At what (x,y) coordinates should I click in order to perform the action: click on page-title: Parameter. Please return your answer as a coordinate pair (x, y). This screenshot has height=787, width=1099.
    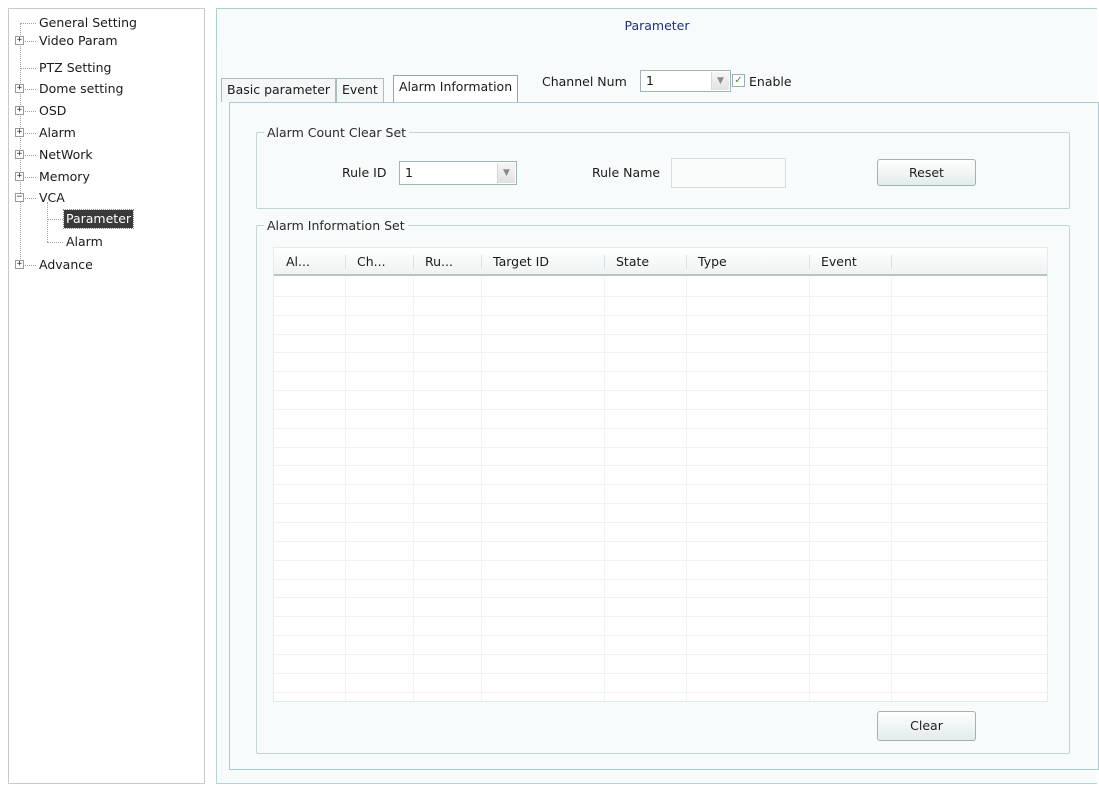
    Looking at the image, I should click on (656, 25).